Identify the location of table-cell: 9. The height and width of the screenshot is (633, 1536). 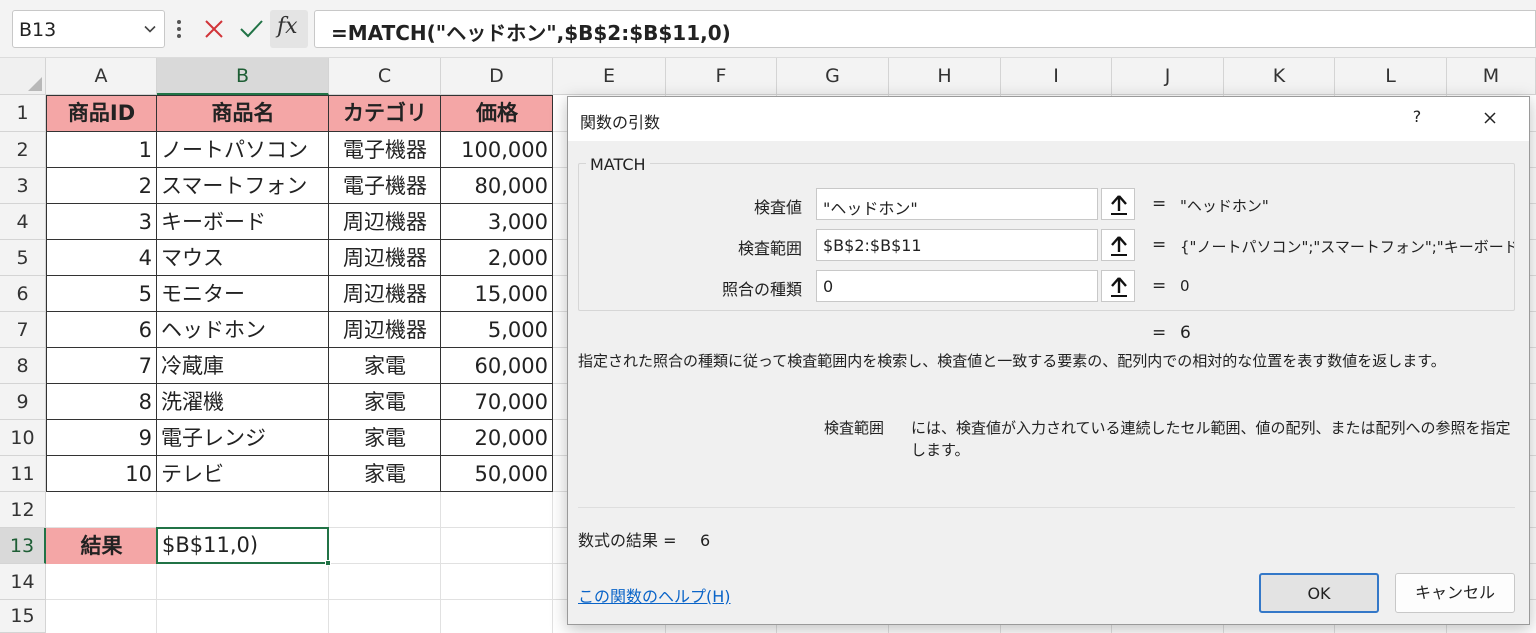
(101, 438).